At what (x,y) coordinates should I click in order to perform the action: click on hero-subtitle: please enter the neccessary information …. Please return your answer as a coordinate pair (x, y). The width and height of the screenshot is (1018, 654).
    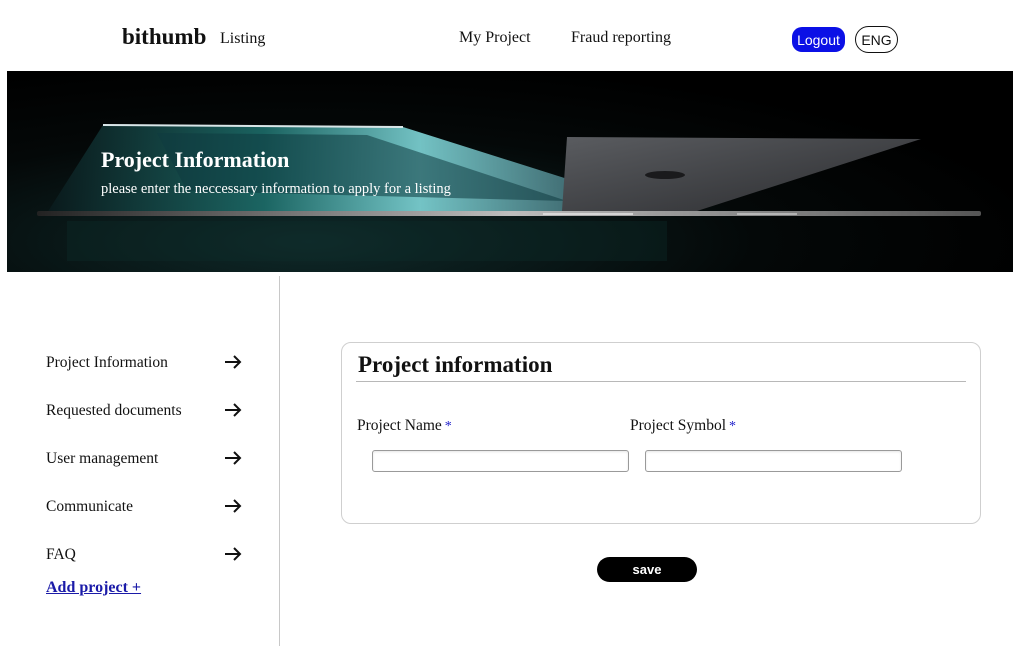
    Looking at the image, I should click on (276, 189).